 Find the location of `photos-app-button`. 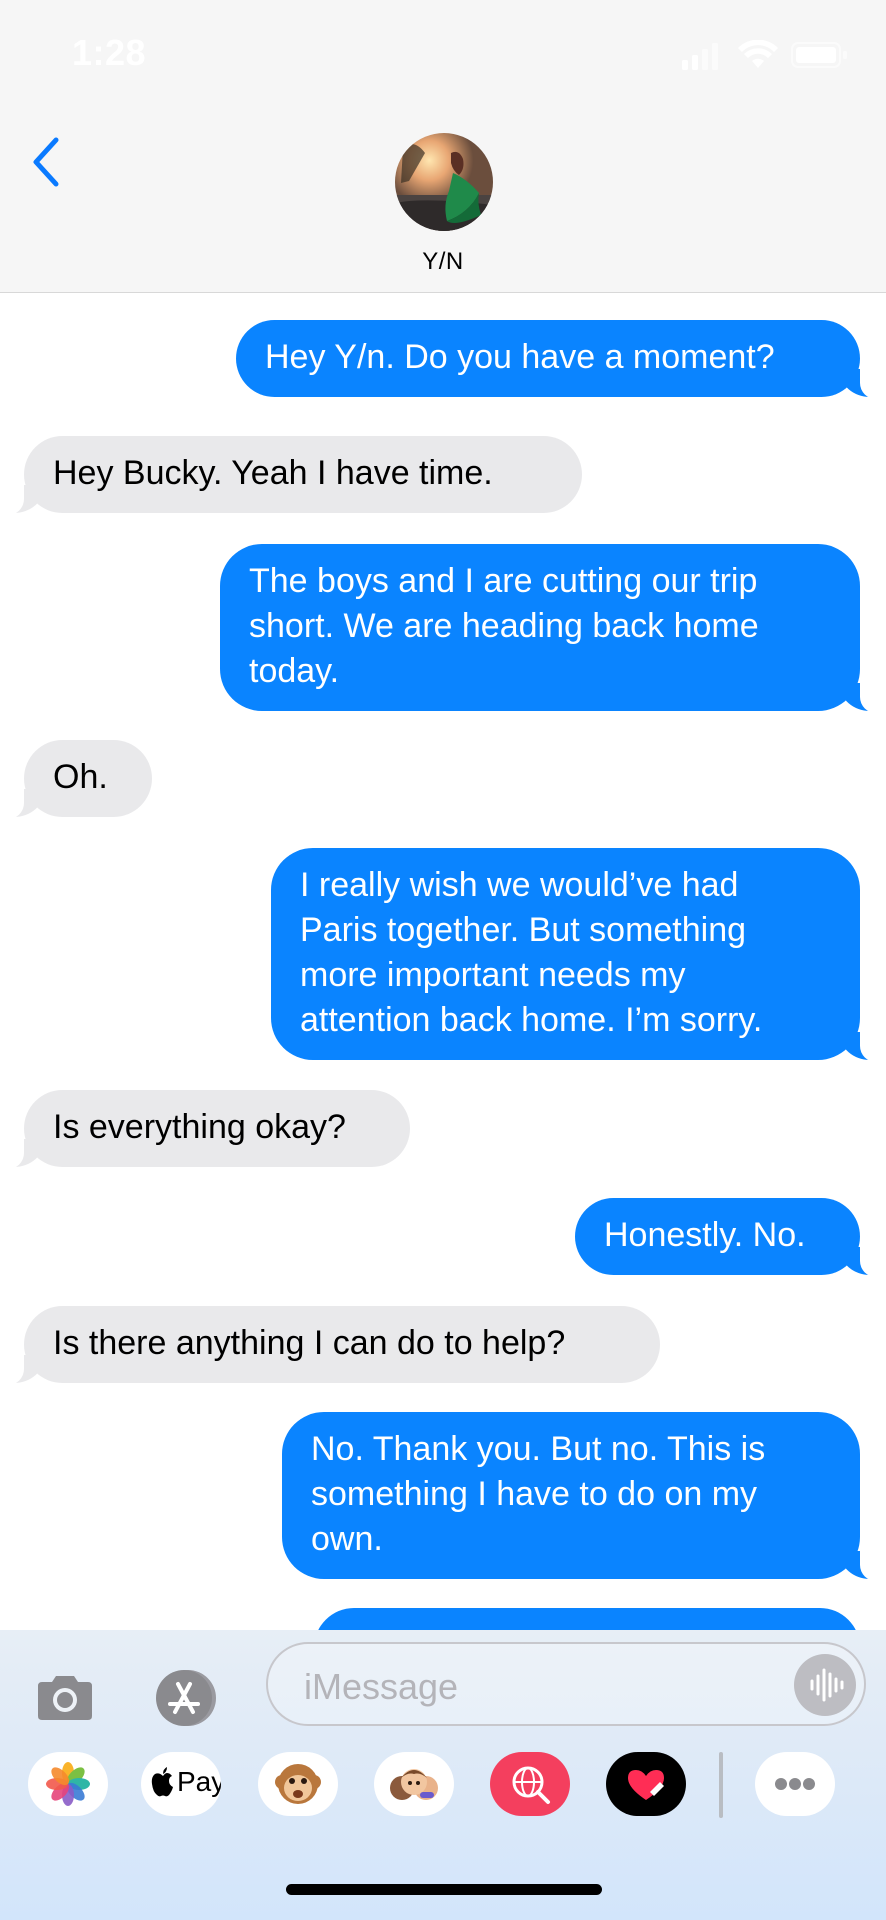

photos-app-button is located at coordinates (68, 1784).